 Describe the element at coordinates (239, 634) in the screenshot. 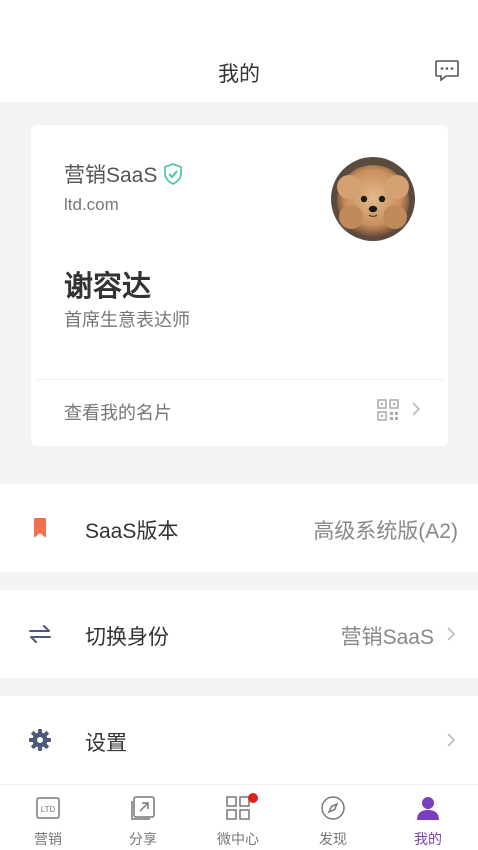

I see `switch-identity-row: 切换身份 营销SaaS` at that location.